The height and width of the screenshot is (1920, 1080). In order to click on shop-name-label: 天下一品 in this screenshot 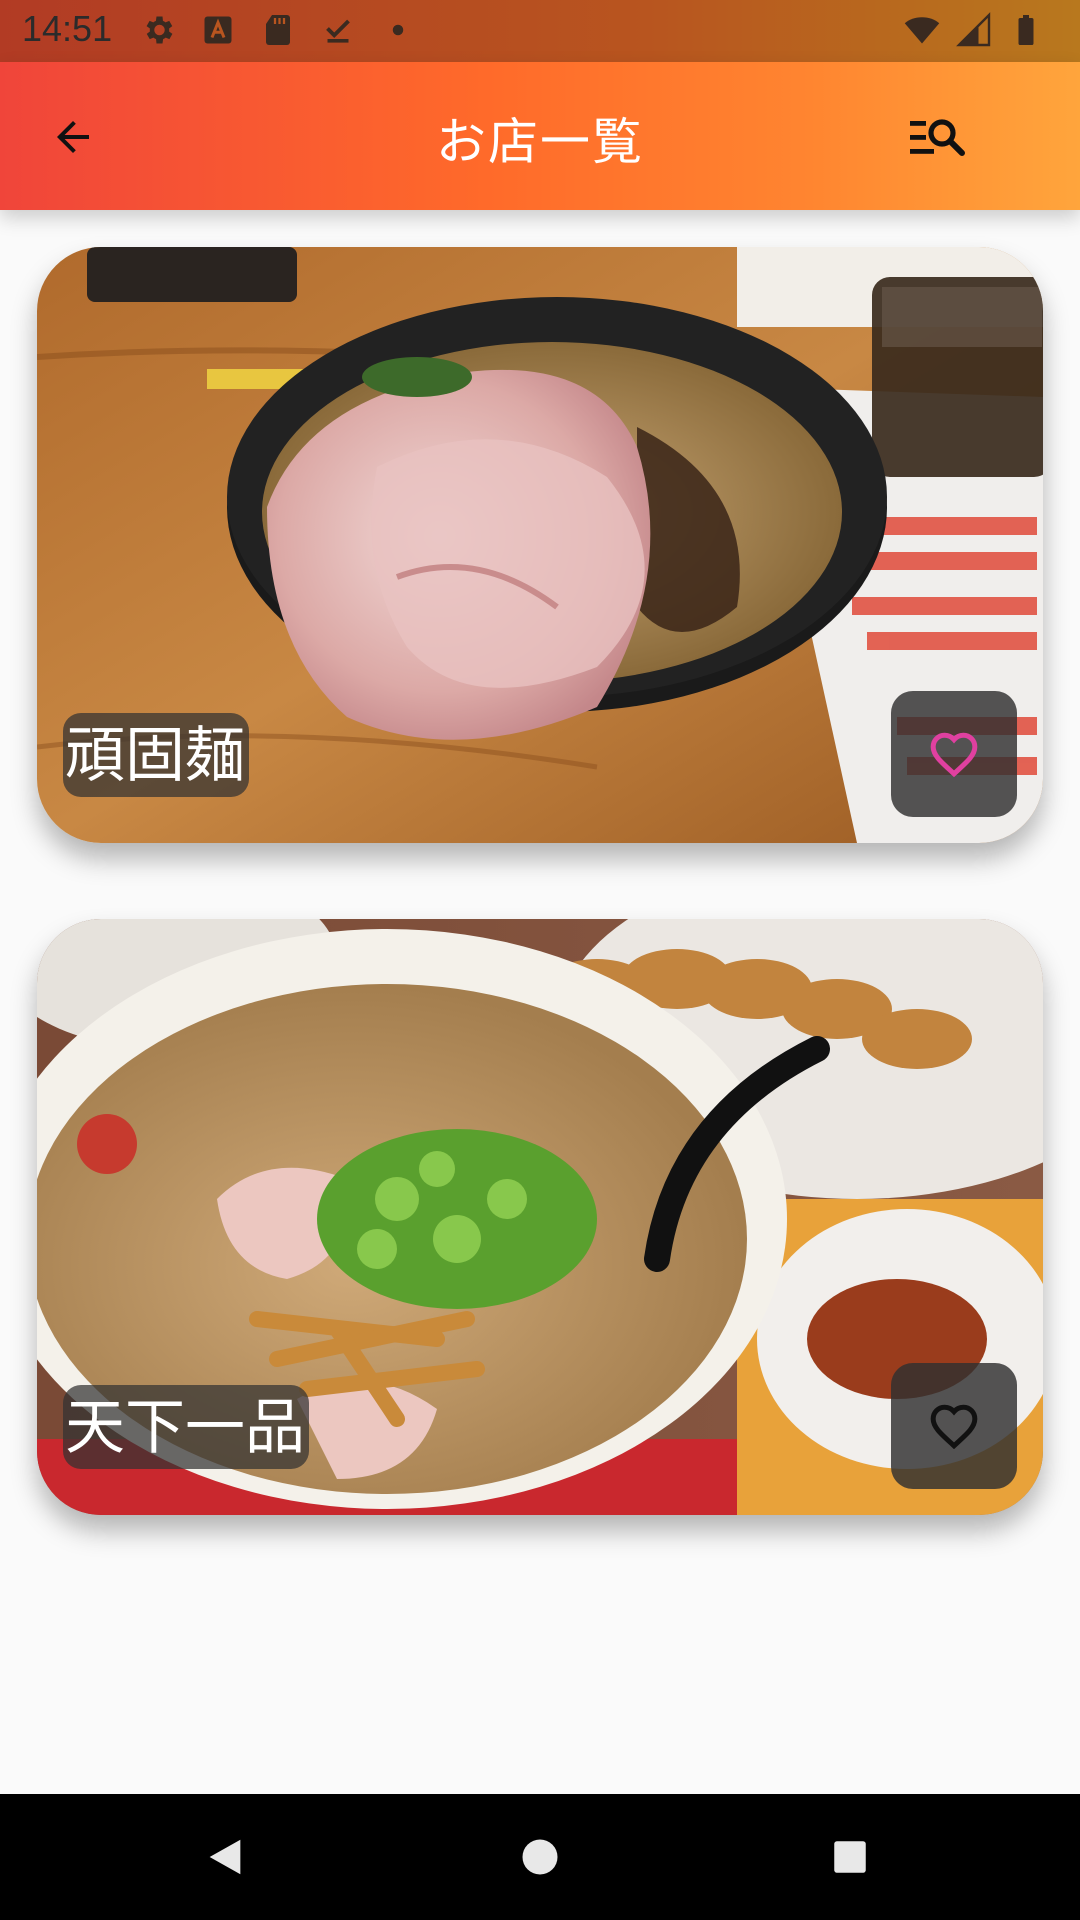, I will do `click(186, 1427)`.